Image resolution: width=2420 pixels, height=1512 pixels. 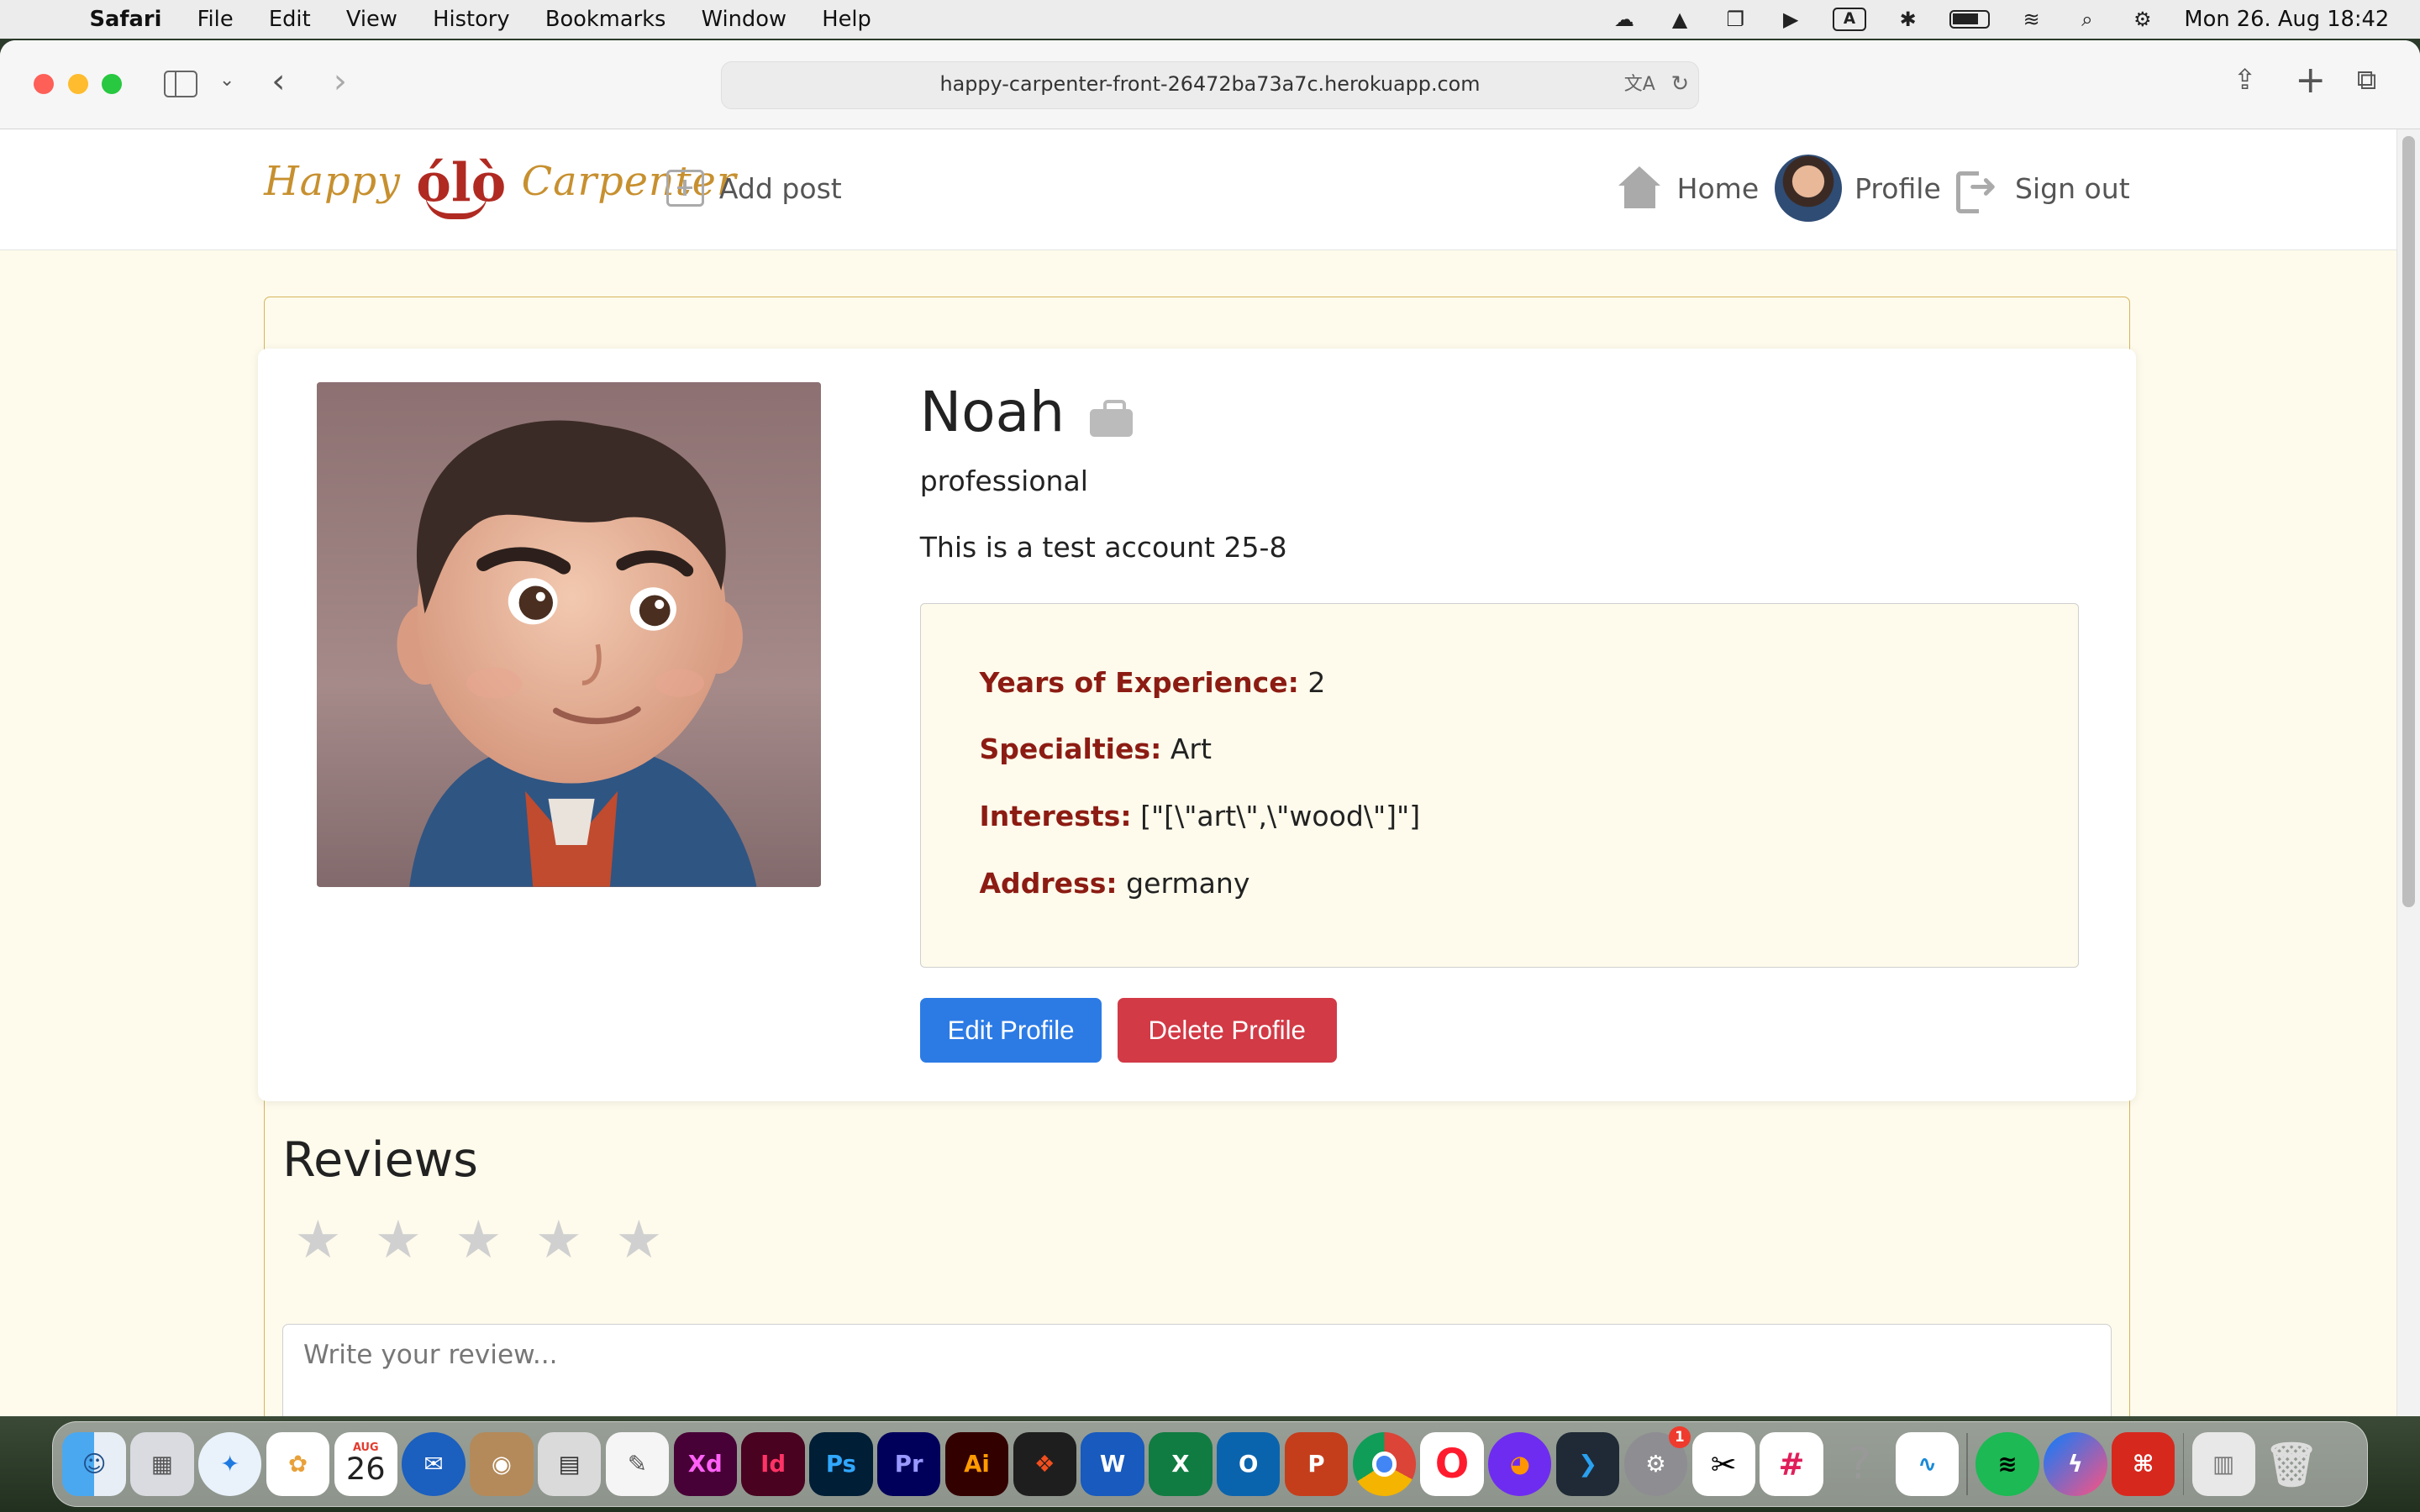 I want to click on outlook-icon: O, so click(x=1249, y=1464).